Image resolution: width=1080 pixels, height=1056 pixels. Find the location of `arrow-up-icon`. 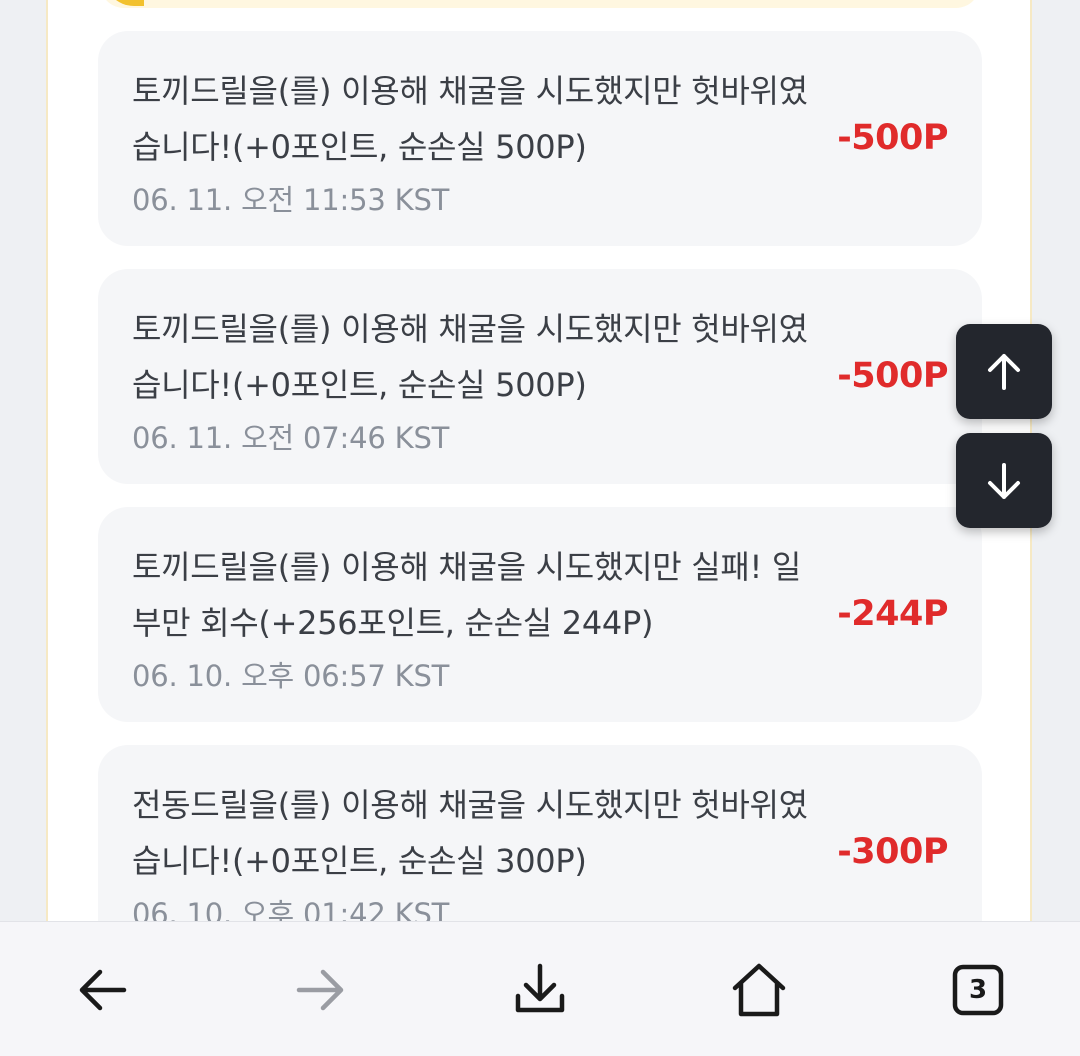

arrow-up-icon is located at coordinates (1004, 371).